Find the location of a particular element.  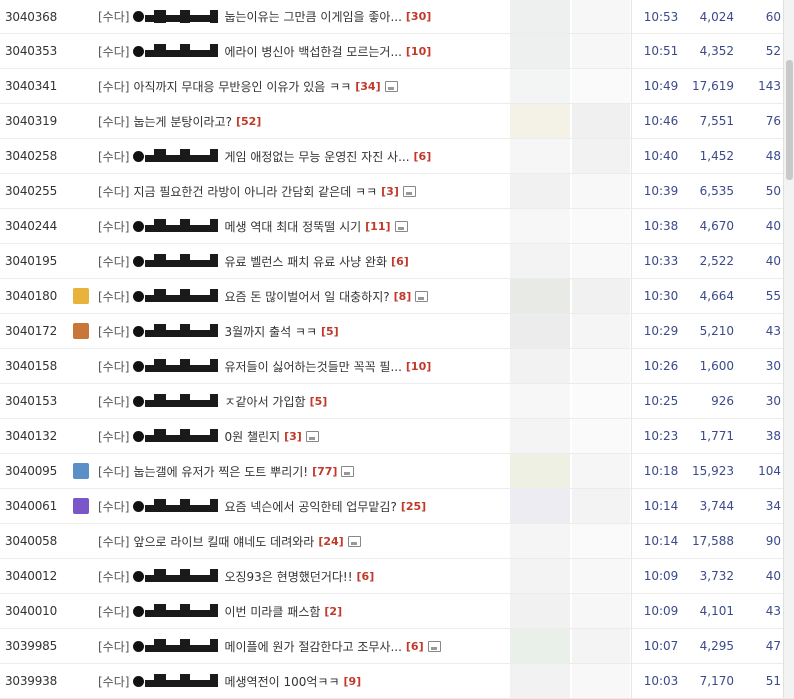

post-title-link: 이번 미라클 패스함 is located at coordinates (272, 611).